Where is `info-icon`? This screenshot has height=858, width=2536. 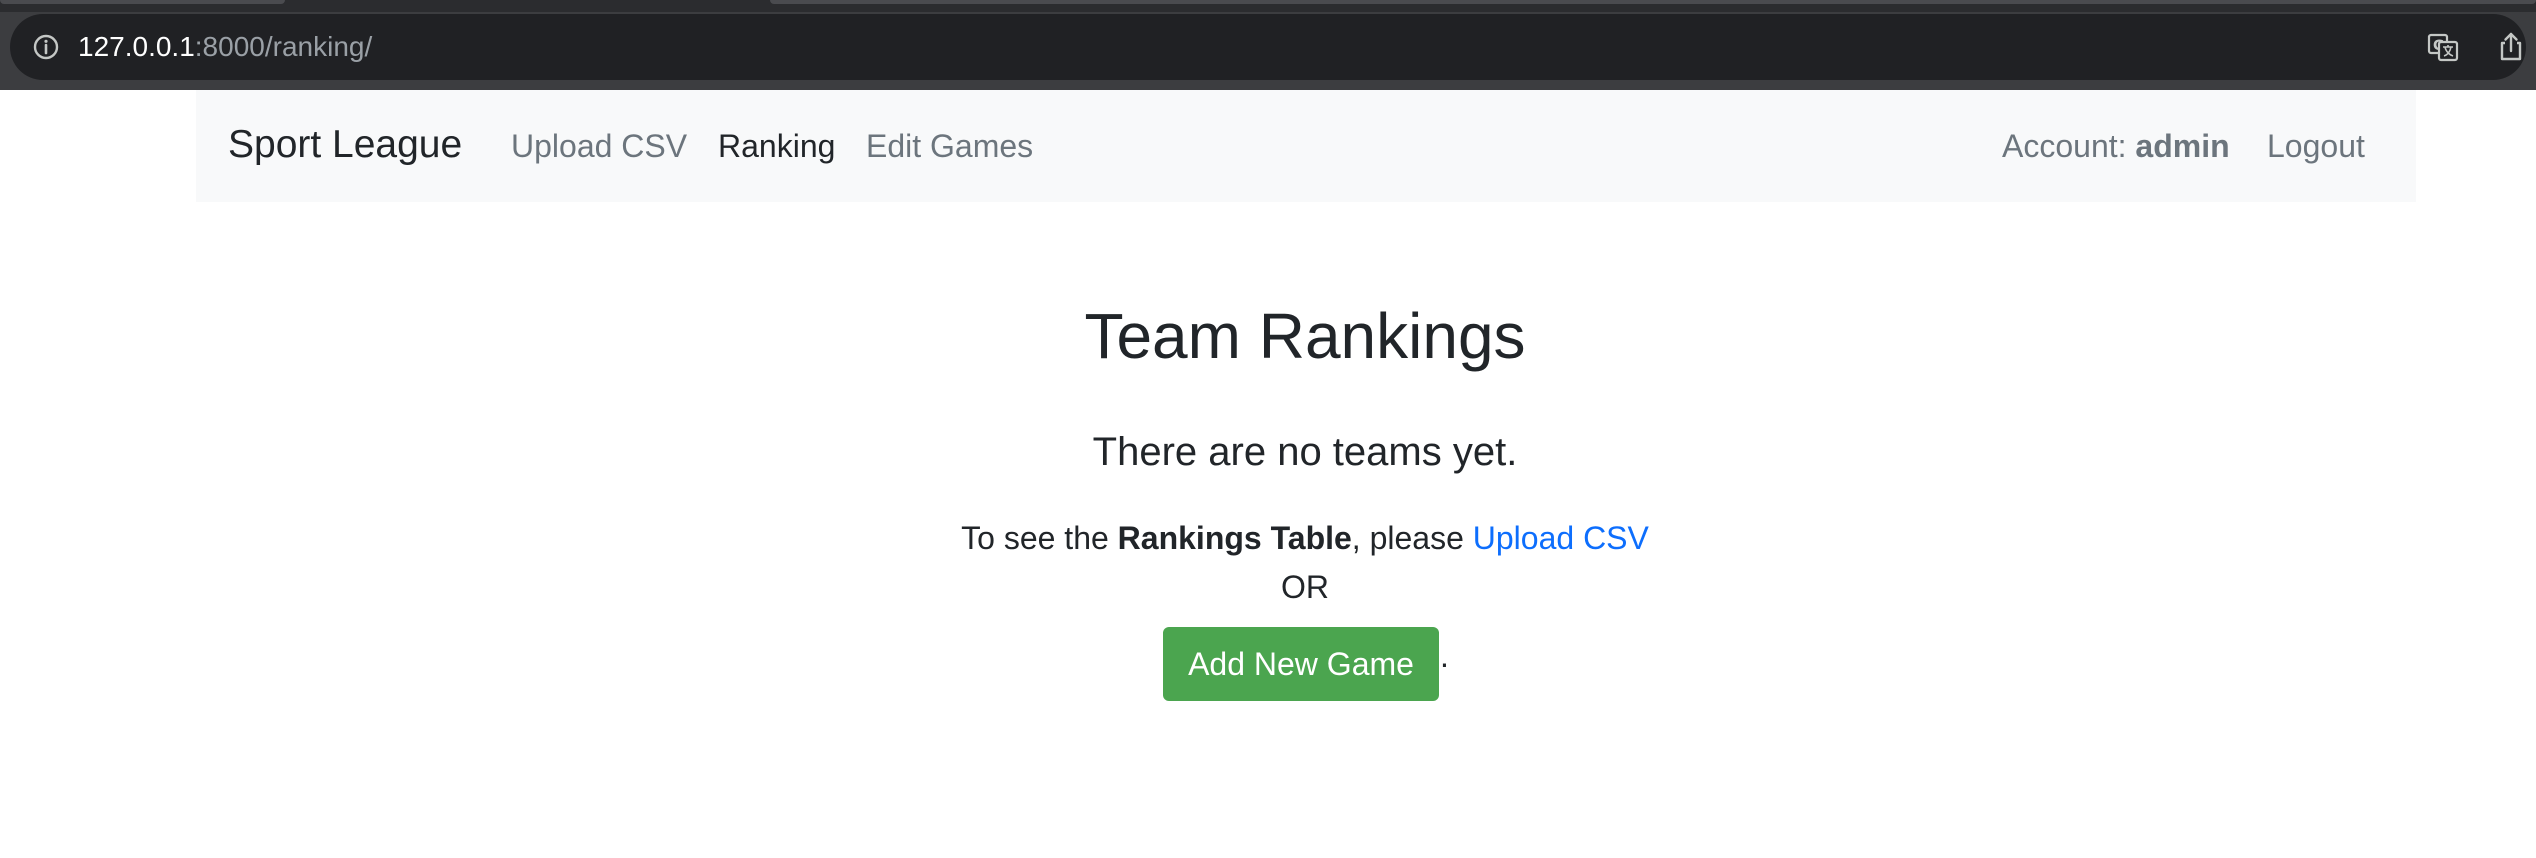
info-icon is located at coordinates (46, 47).